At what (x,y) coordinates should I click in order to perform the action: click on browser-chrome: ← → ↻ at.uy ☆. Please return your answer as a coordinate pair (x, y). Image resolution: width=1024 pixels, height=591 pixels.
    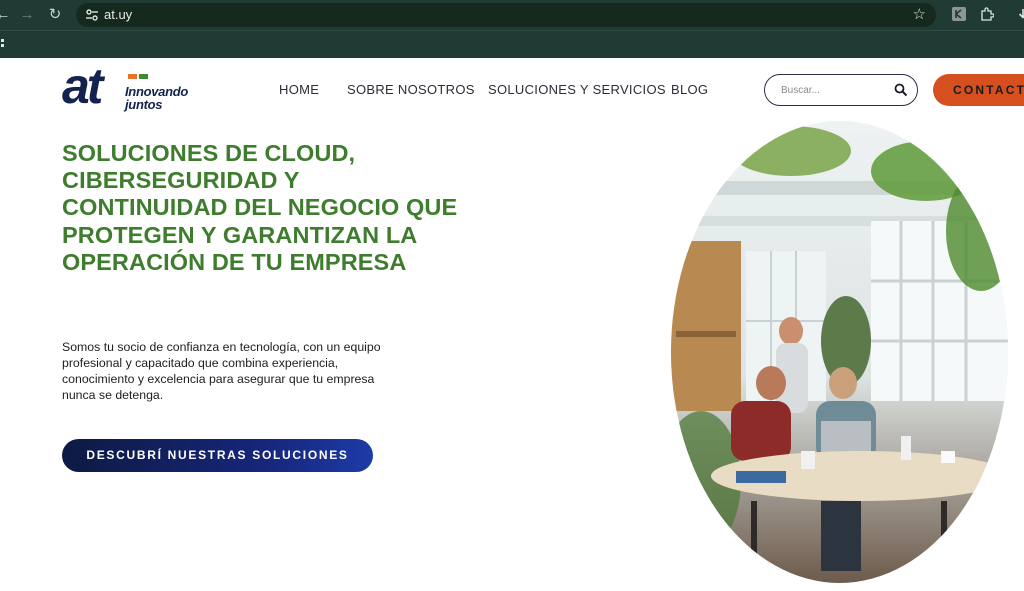
    Looking at the image, I should click on (512, 29).